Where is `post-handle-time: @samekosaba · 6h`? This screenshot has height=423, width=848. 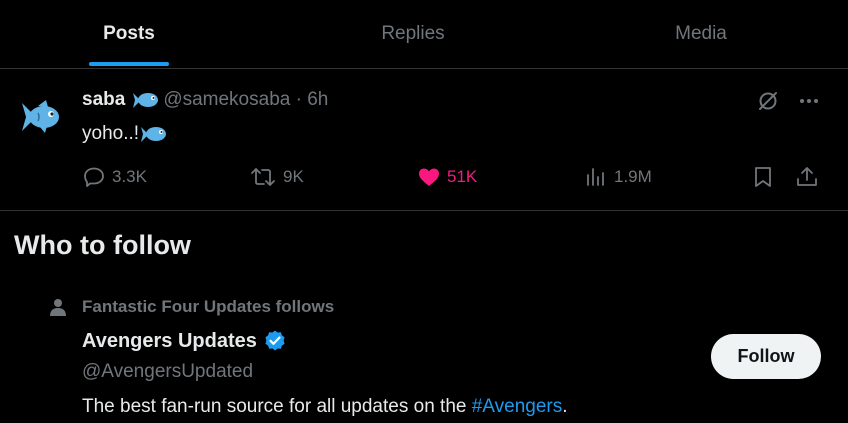 post-handle-time: @samekosaba · 6h is located at coordinates (245, 100).